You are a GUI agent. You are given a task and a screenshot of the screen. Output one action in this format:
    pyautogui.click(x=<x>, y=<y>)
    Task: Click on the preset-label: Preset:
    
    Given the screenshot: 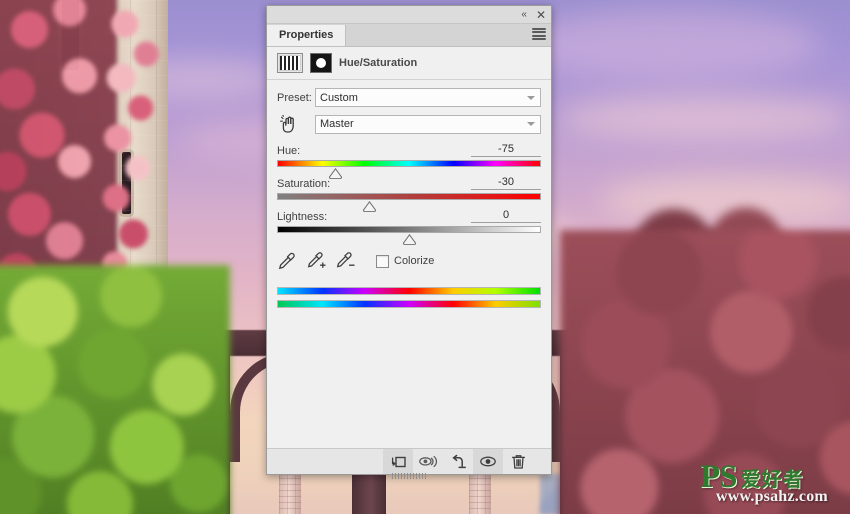 What is the action you would take?
    pyautogui.click(x=294, y=97)
    